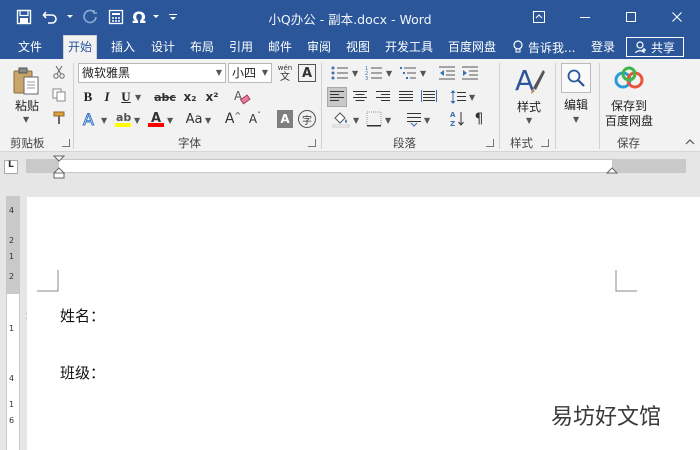 The height and width of the screenshot is (450, 700). I want to click on text-effects-dropdown-icon: ▼, so click(104, 120).